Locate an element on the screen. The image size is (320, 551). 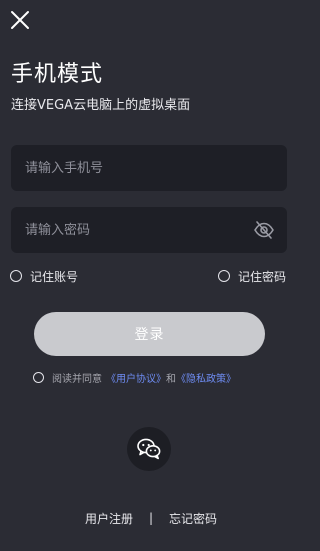
wechat-icon is located at coordinates (149, 449).